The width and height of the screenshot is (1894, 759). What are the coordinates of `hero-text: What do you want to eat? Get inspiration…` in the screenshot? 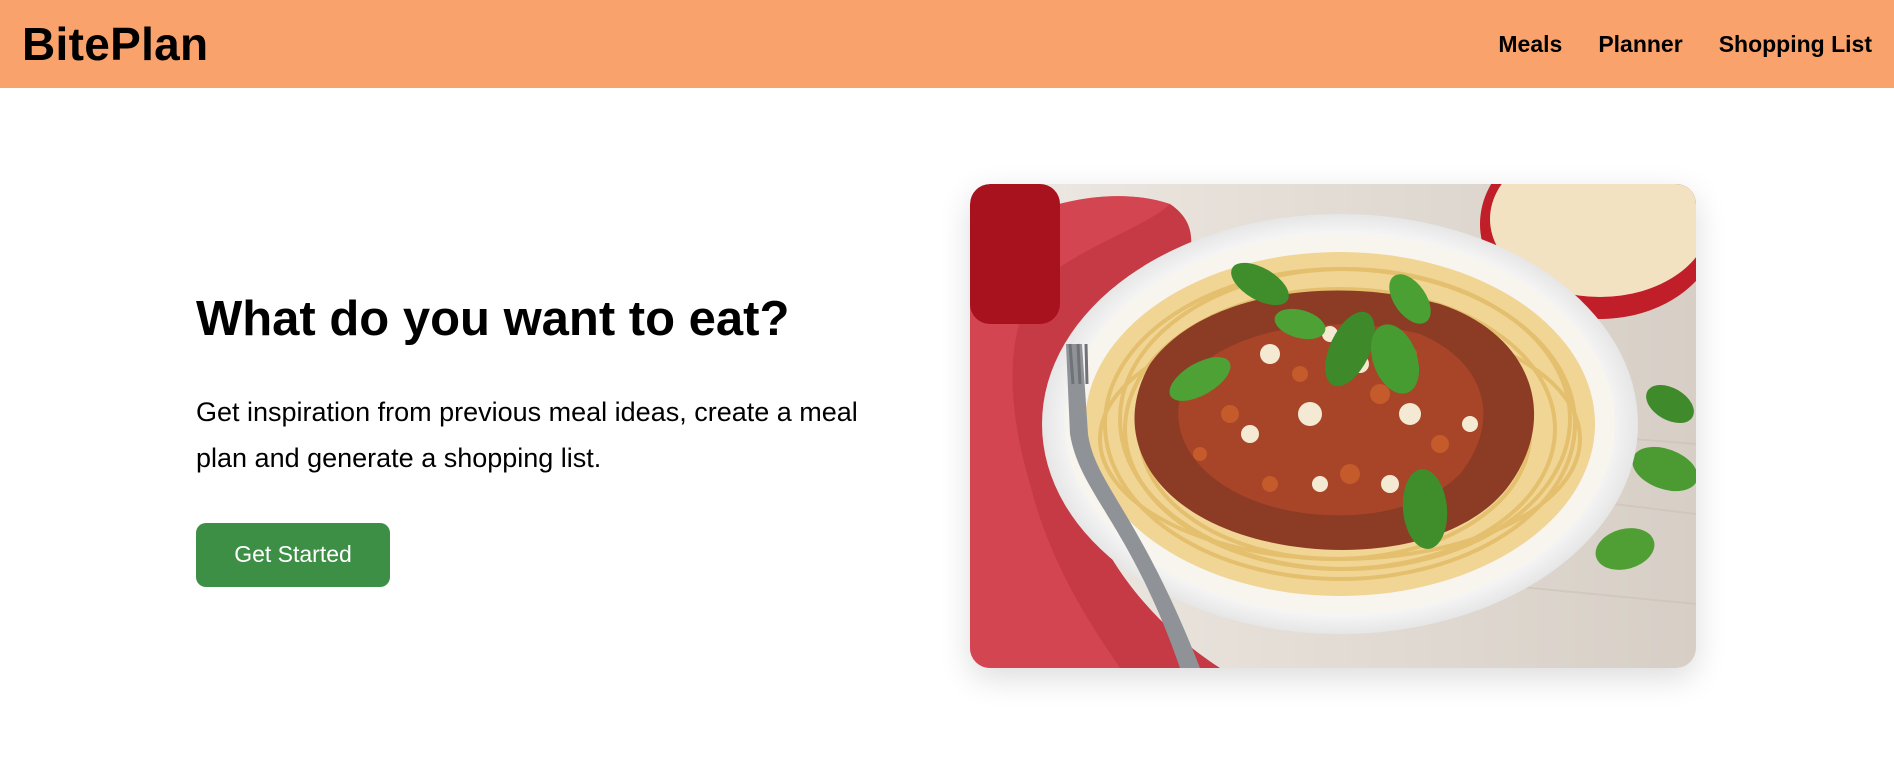 It's located at (556, 439).